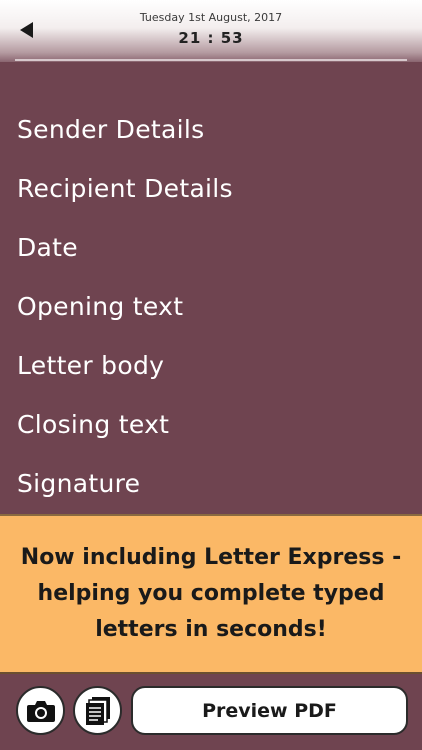  Describe the element at coordinates (211, 60) in the screenshot. I see `header-divider` at that location.